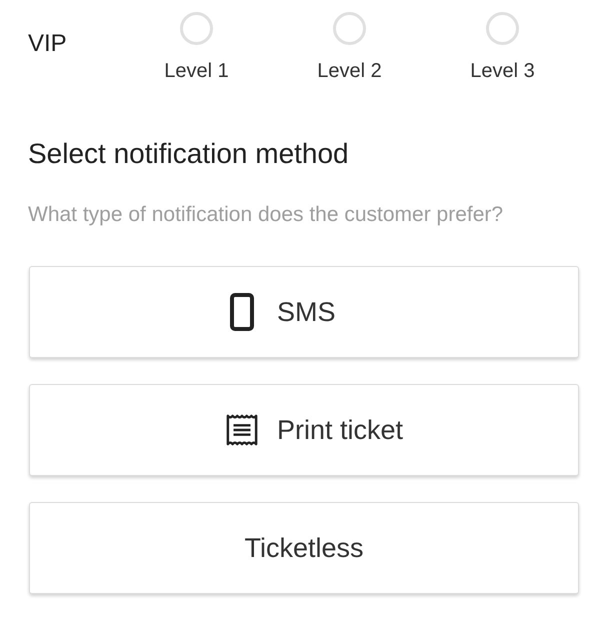  Describe the element at coordinates (349, 71) in the screenshot. I see `level-label: Level 2` at that location.